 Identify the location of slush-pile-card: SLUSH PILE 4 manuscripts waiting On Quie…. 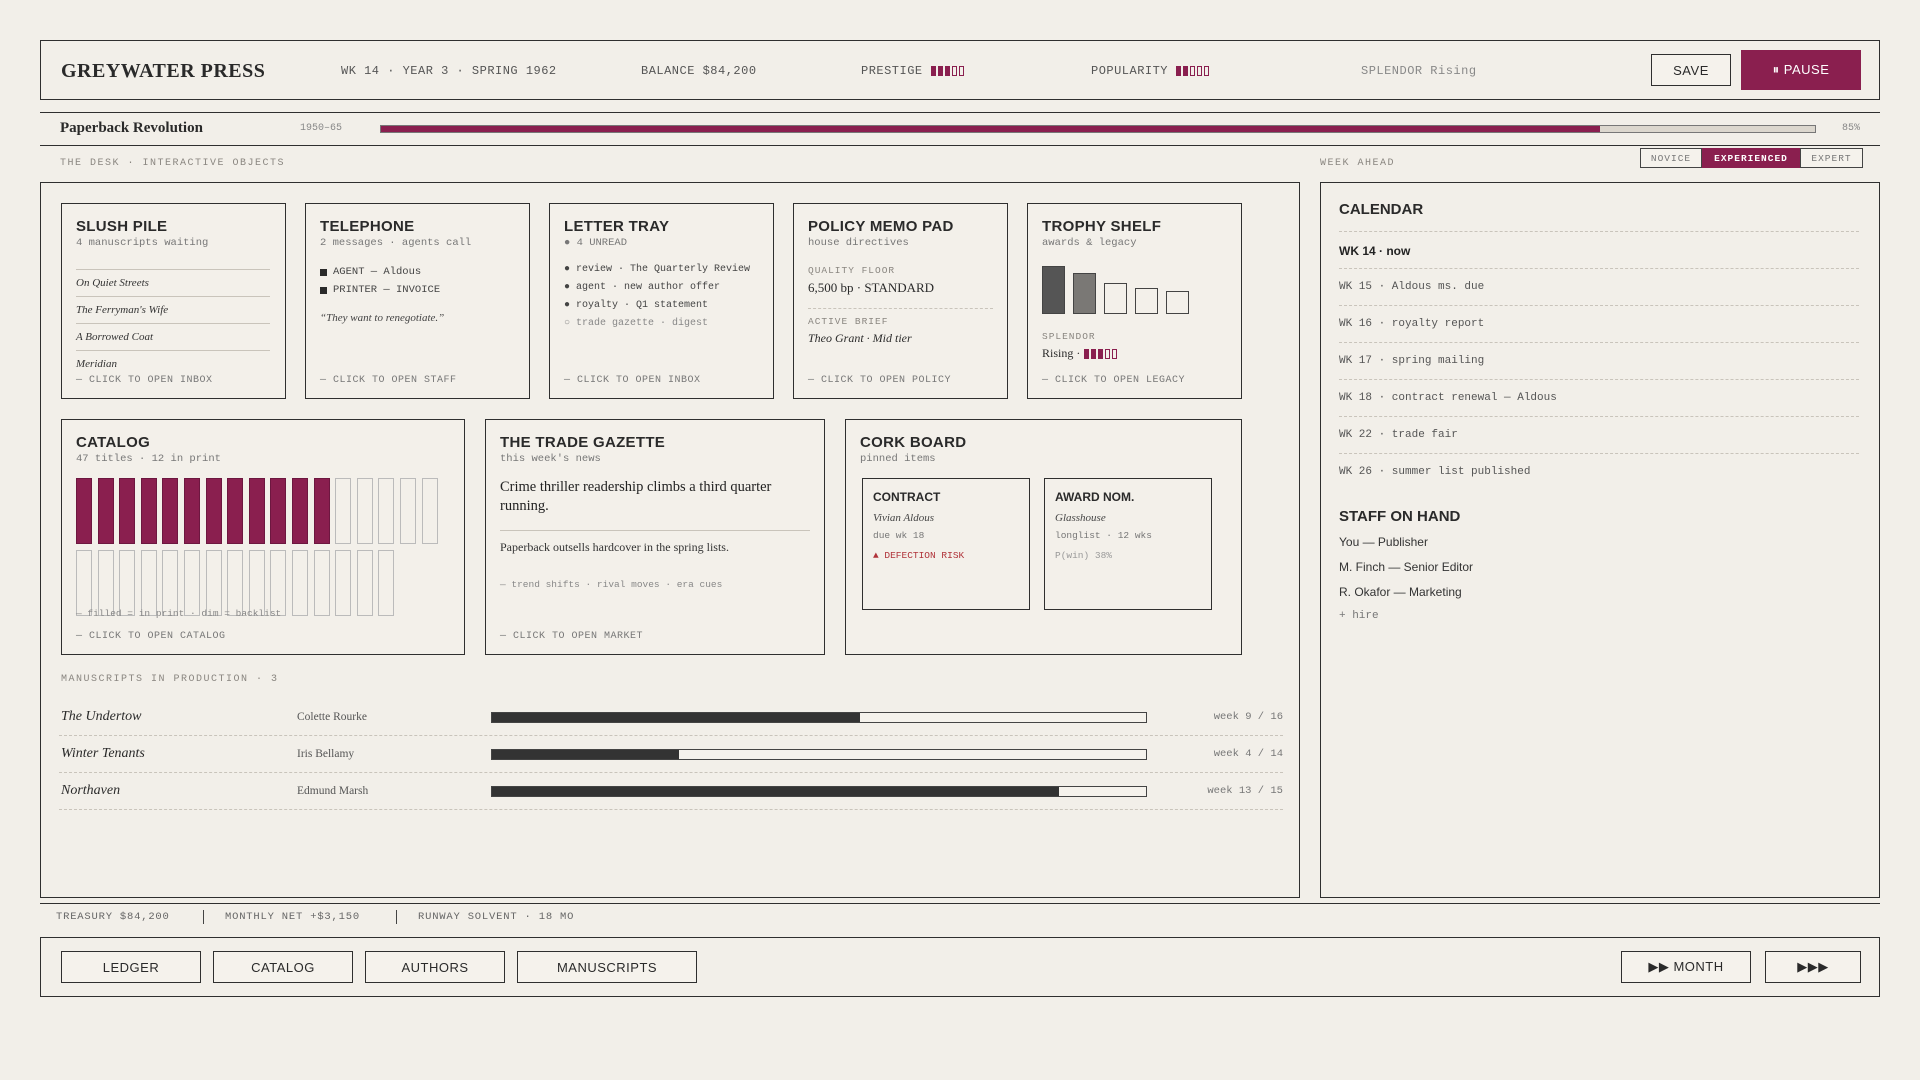
(173, 301).